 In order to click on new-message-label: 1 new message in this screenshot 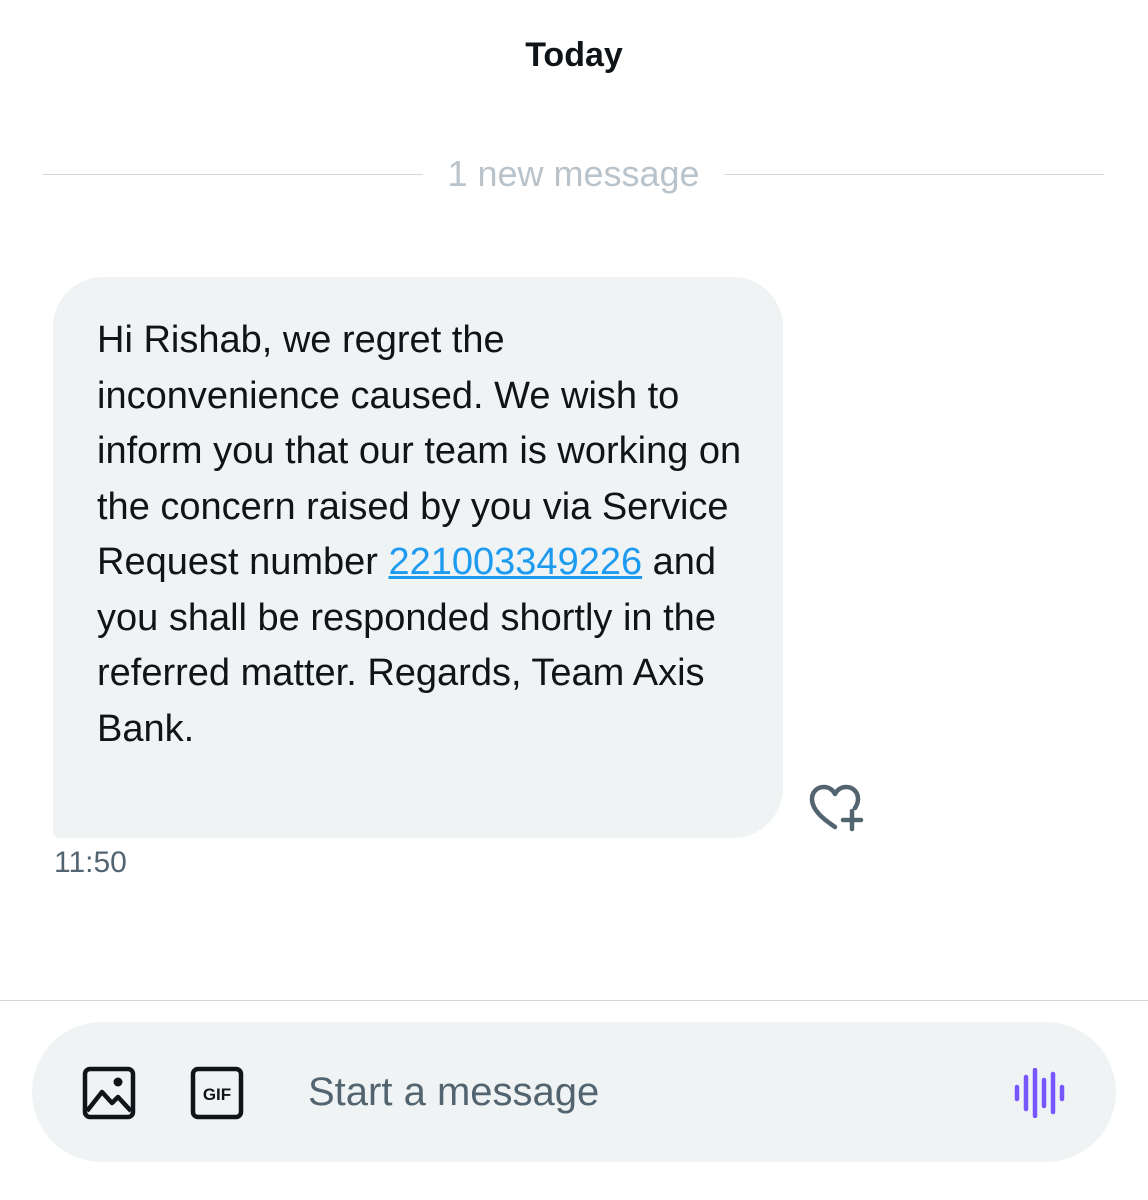, I will do `click(573, 173)`.